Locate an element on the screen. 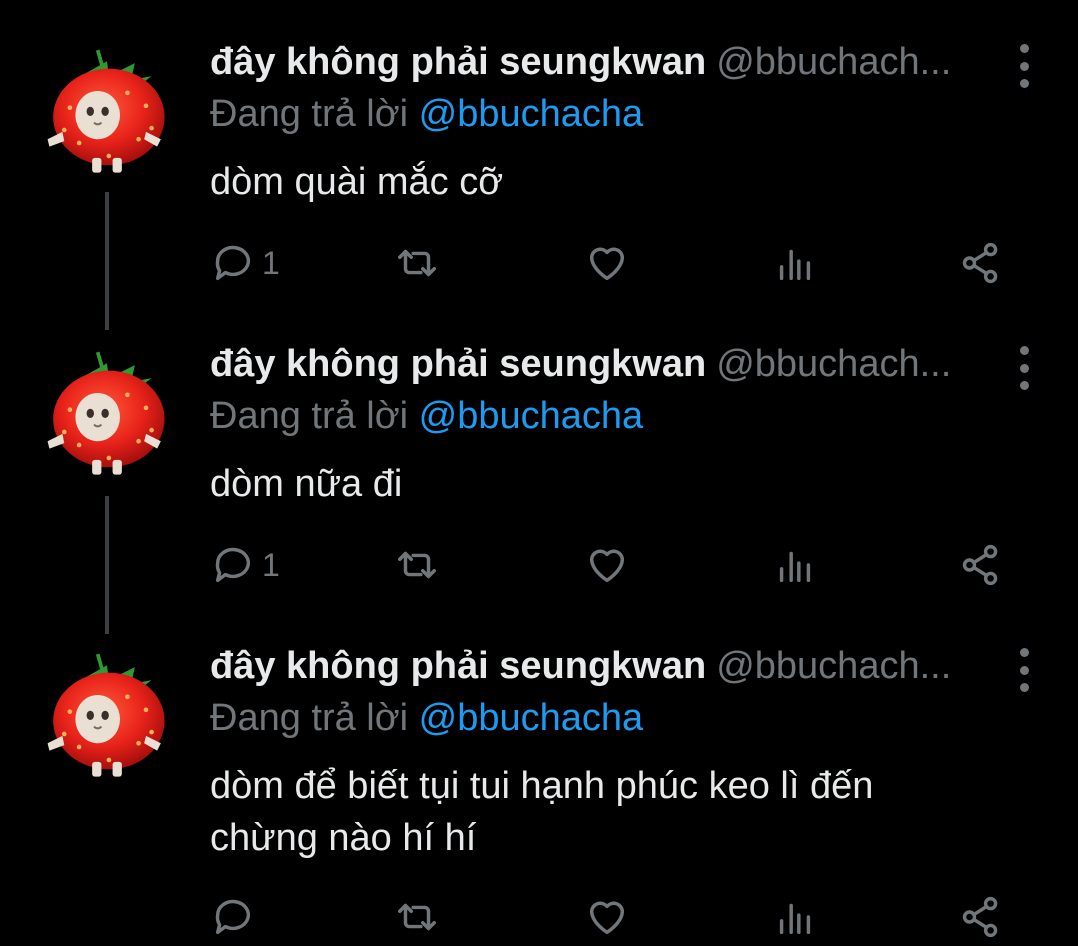 The width and height of the screenshot is (1078, 946). action-bar is located at coordinates (610, 917).